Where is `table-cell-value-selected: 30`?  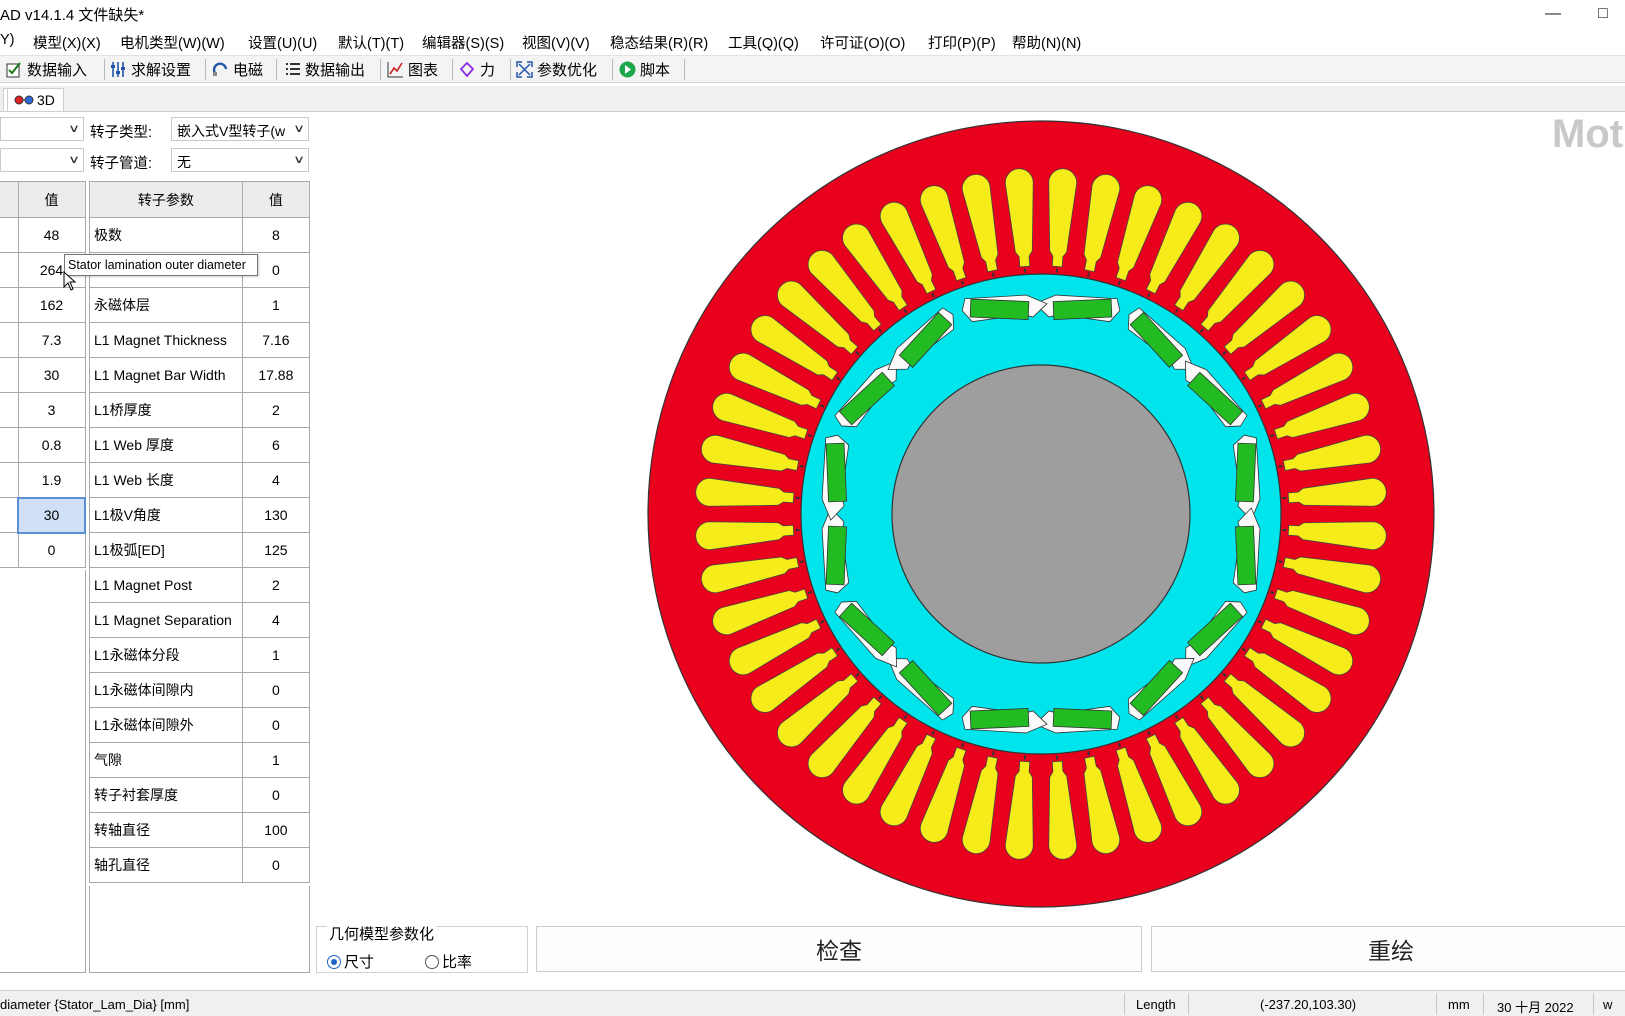
table-cell-value-selected: 30 is located at coordinates (51, 515).